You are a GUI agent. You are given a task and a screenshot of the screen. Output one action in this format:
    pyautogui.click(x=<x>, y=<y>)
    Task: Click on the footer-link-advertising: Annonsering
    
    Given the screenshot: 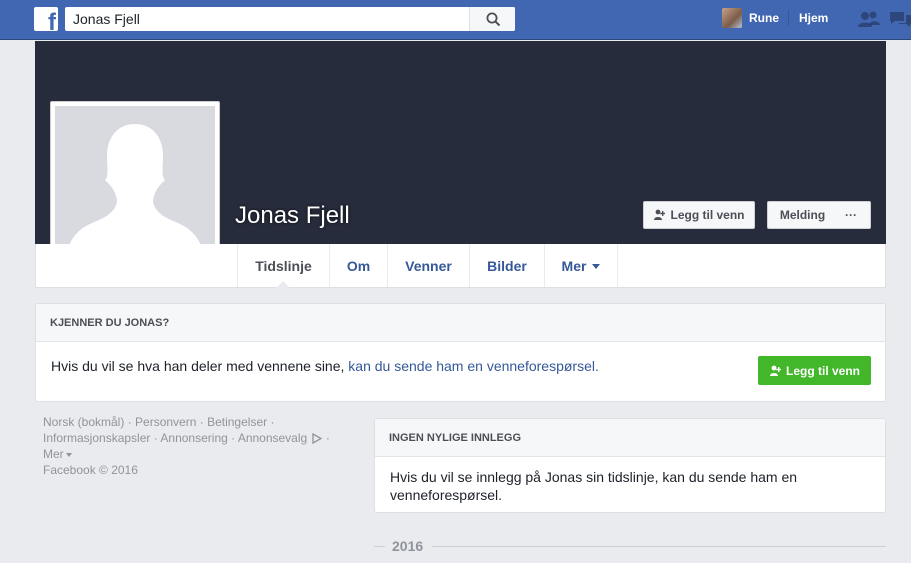 What is the action you would take?
    pyautogui.click(x=193, y=438)
    